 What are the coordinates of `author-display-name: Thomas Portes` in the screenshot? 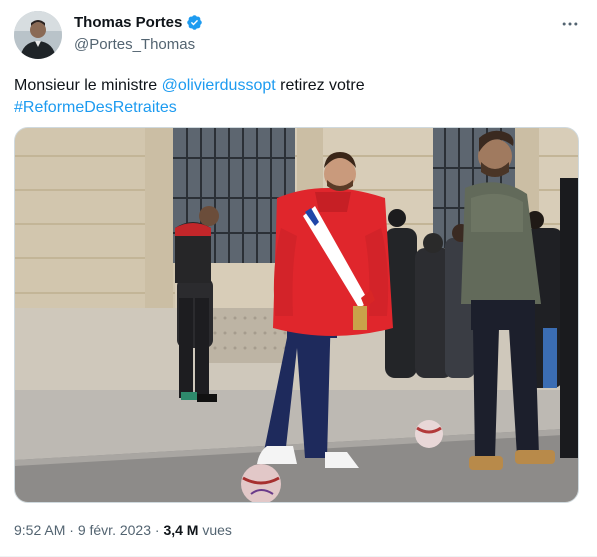 It's located at (128, 22).